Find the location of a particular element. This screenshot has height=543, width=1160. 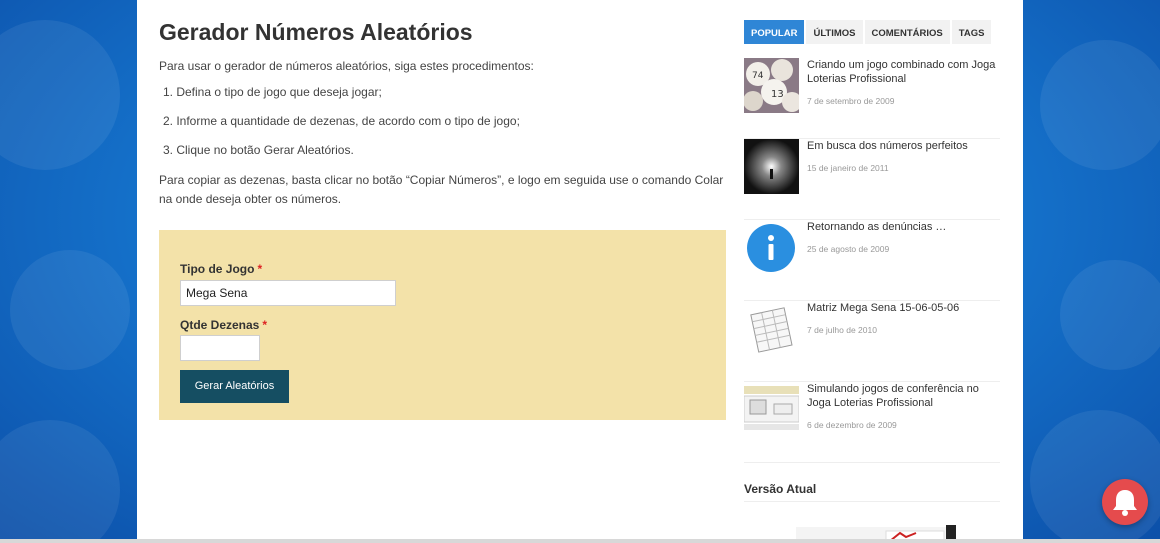

generate-button: Gerar Aleatórios is located at coordinates (234, 386).